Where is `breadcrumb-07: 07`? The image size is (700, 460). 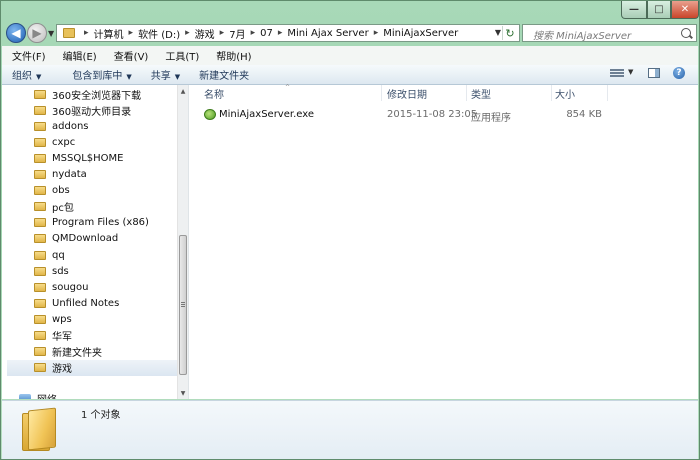 breadcrumb-07: 07 is located at coordinates (266, 33).